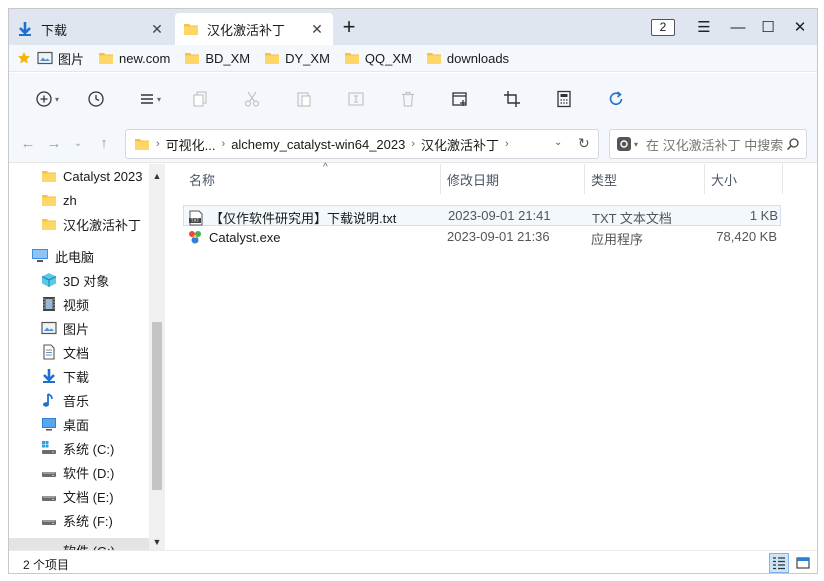 The image size is (824, 581). Describe the element at coordinates (564, 99) in the screenshot. I see `calculator-button` at that location.